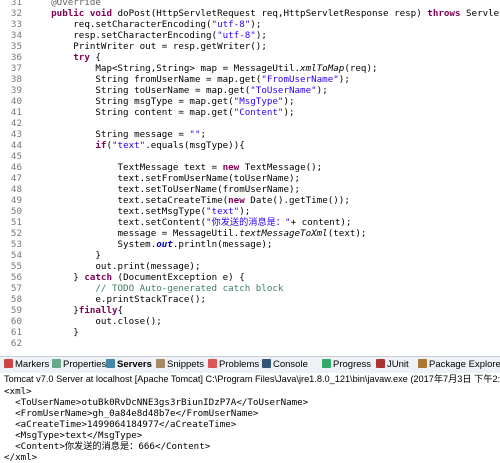 This screenshot has height=463, width=500. Describe the element at coordinates (16, 211) in the screenshot. I see `line-number: 50` at that location.